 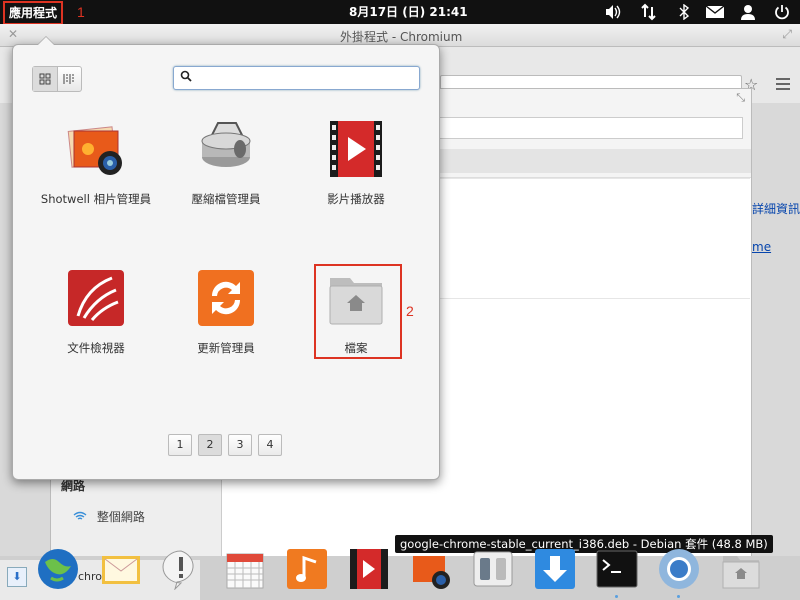 What do you see at coordinates (33, 13) in the screenshot?
I see `applications-menu-button: 應用程式` at bounding box center [33, 13].